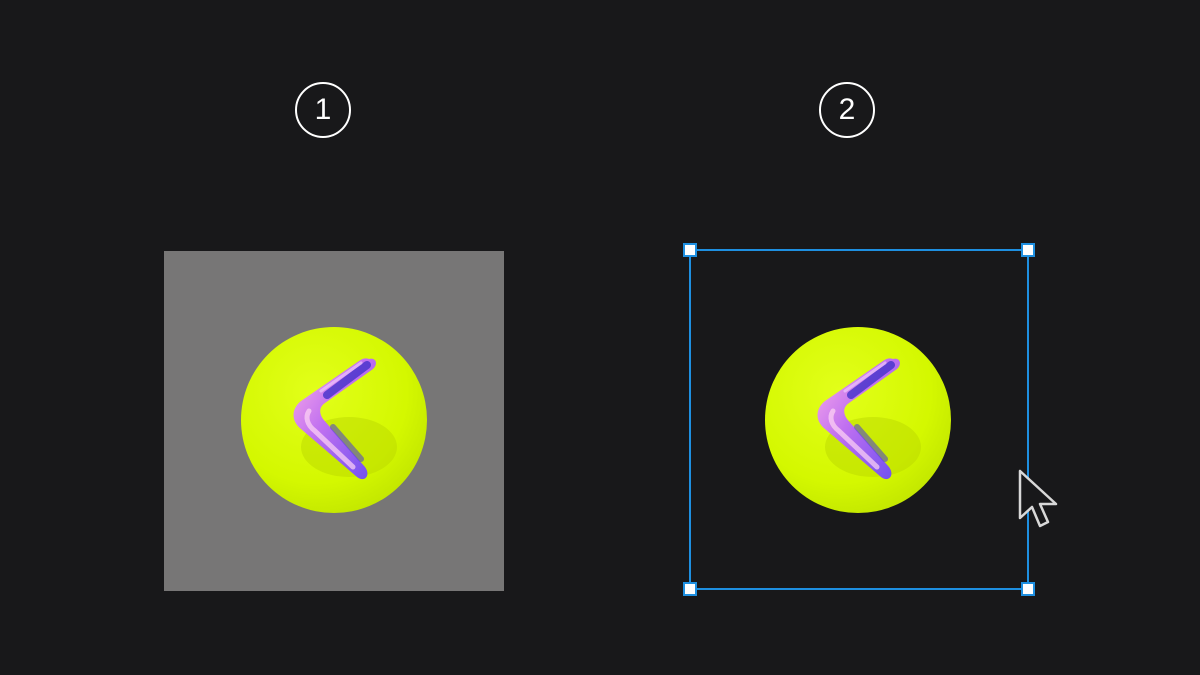  Describe the element at coordinates (1028, 589) in the screenshot. I see `resize-handle-bottom-right` at that location.